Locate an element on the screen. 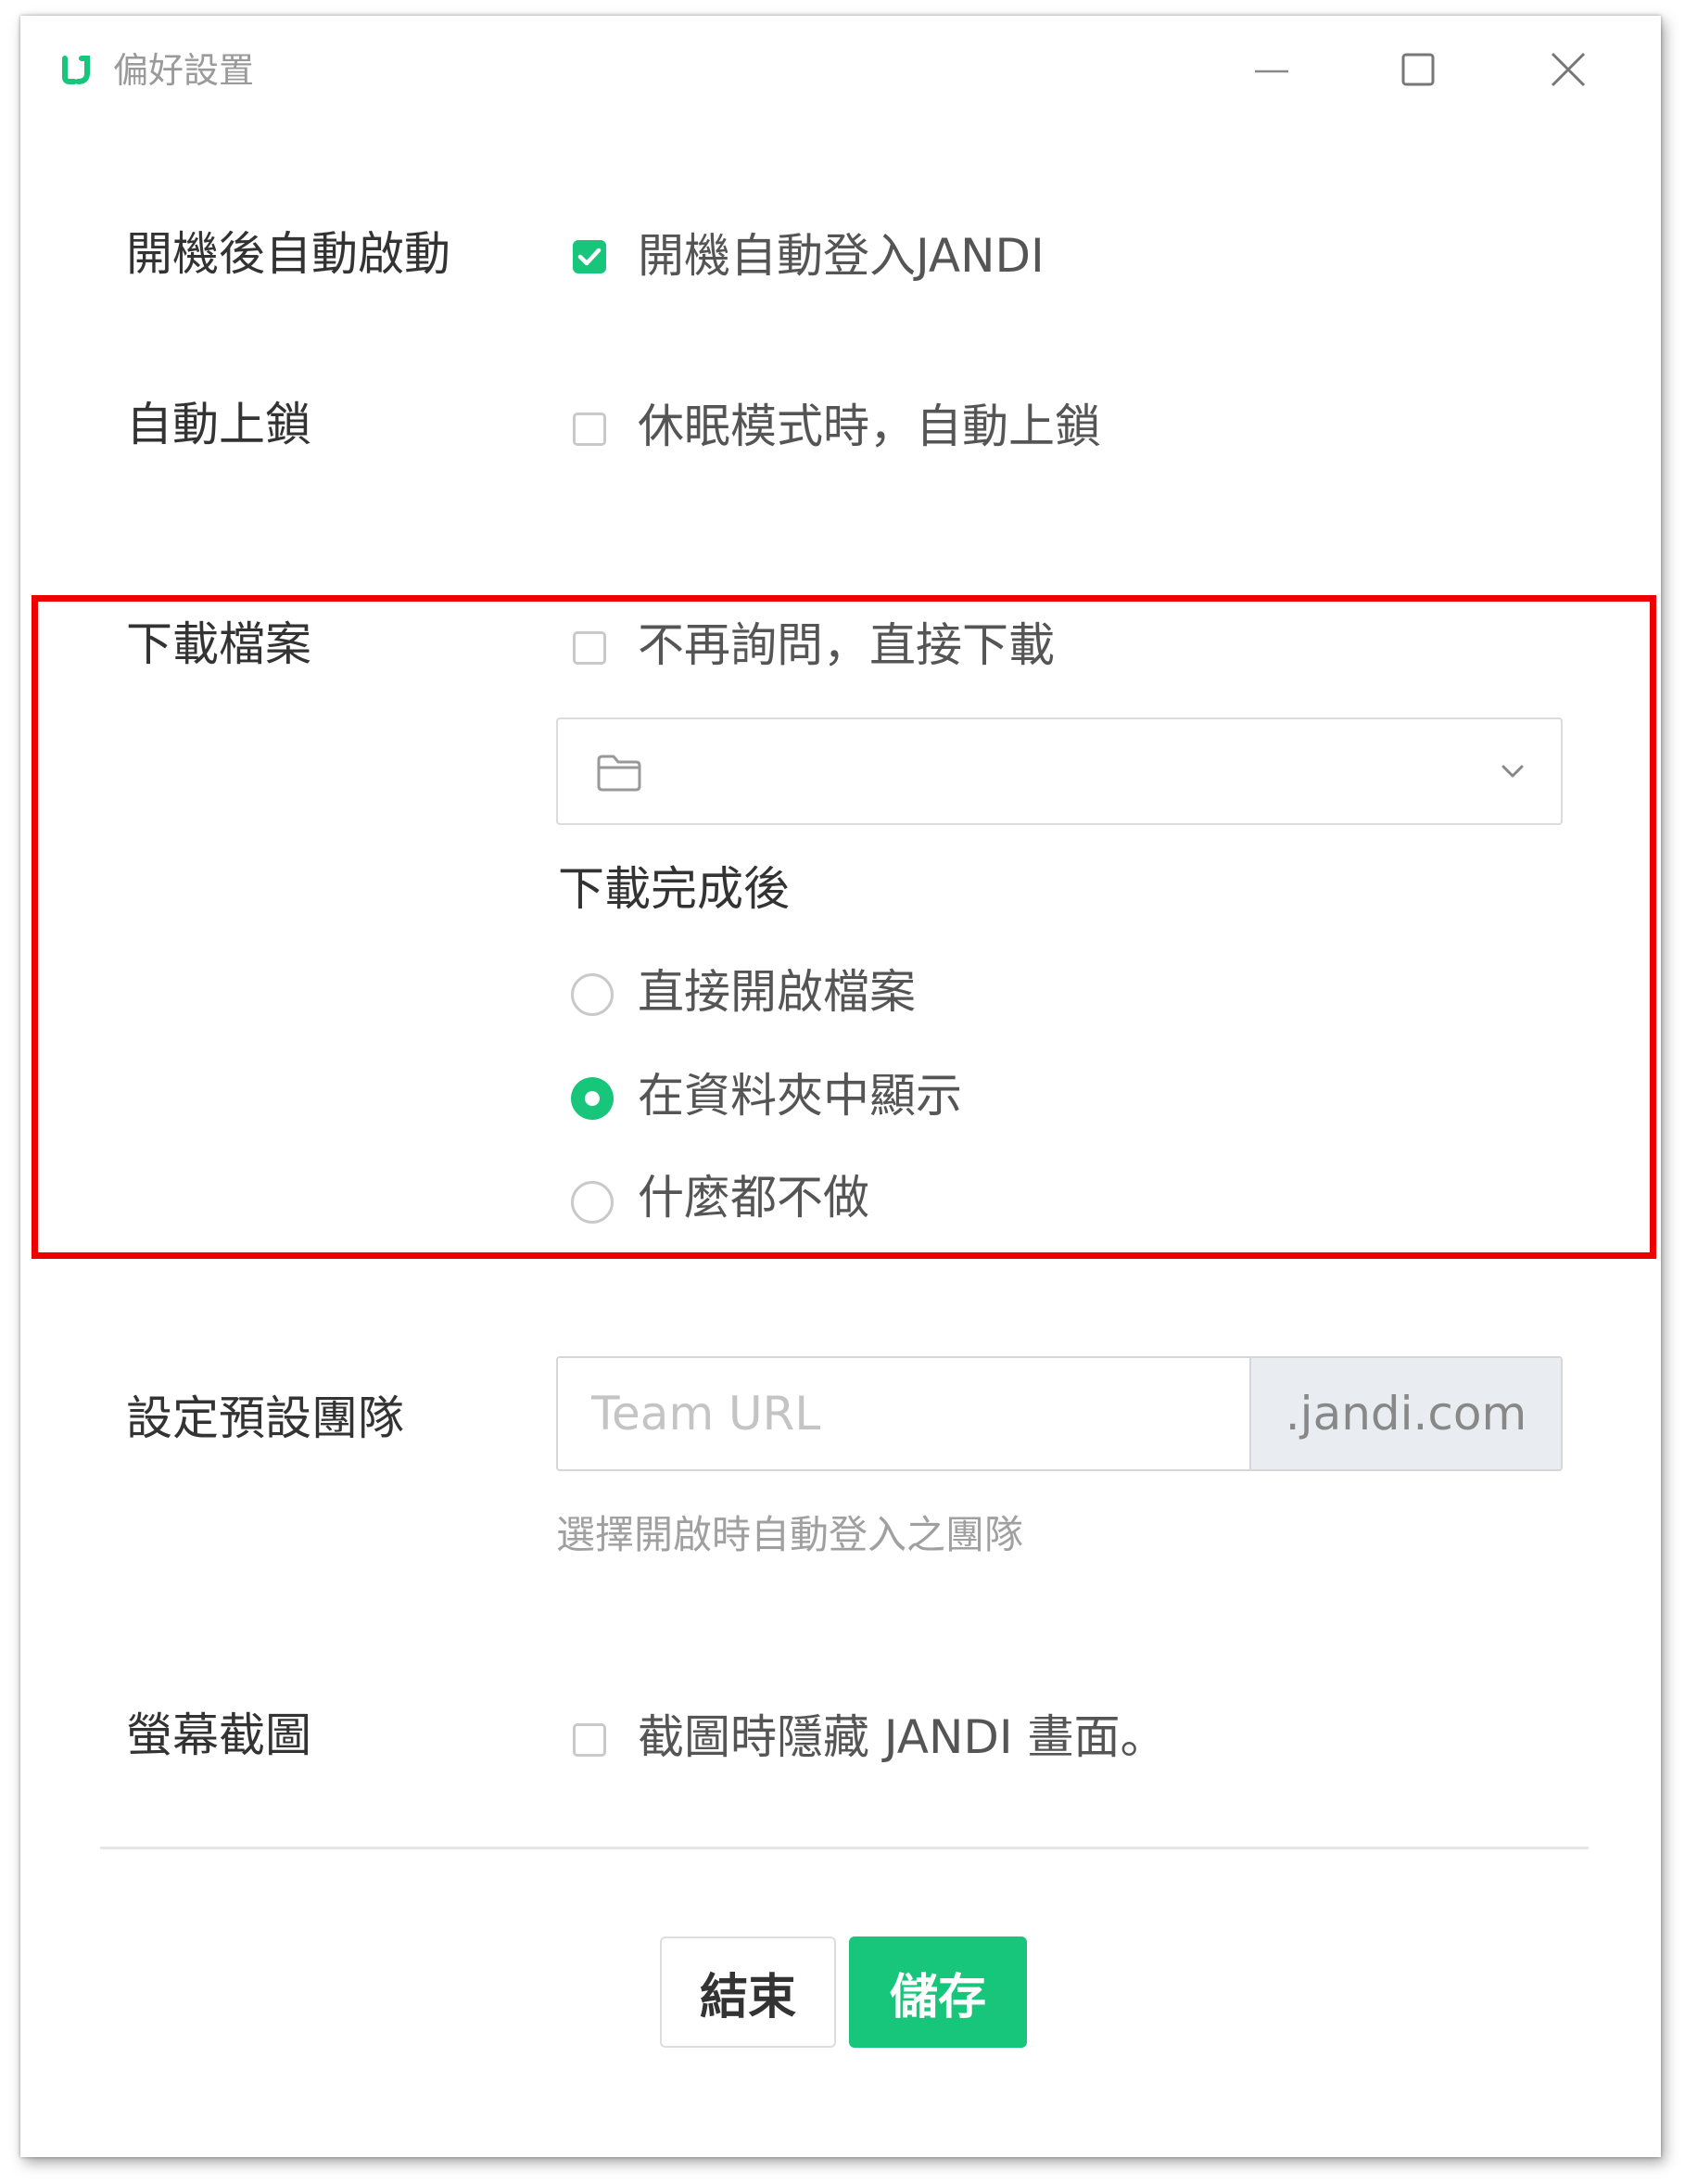 The width and height of the screenshot is (1685, 2184). exit-button: 結束 is located at coordinates (748, 1992).